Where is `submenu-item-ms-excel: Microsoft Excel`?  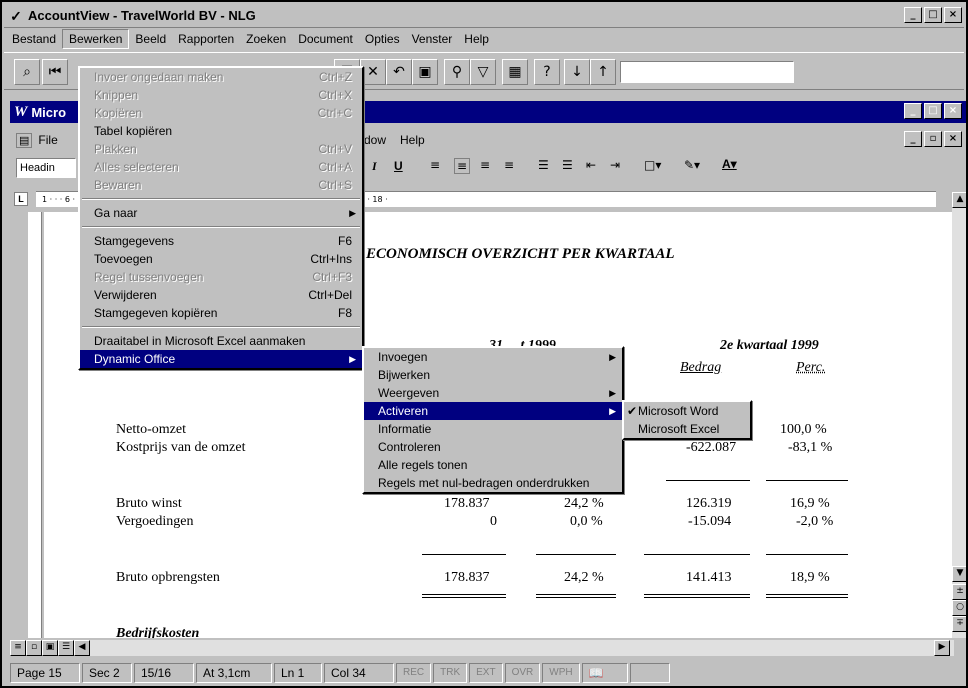
submenu-item-ms-excel: Microsoft Excel is located at coordinates (687, 429).